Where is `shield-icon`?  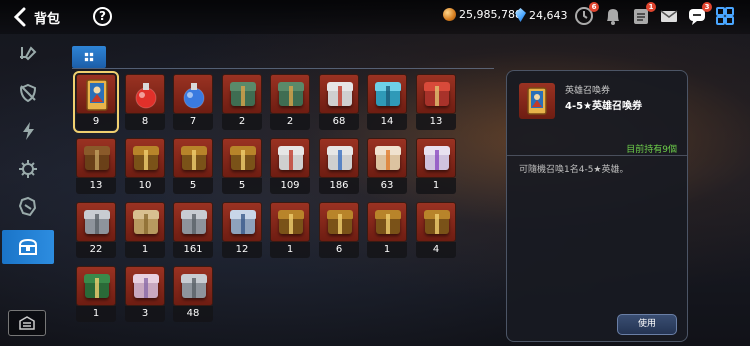 shield-icon is located at coordinates (28, 93).